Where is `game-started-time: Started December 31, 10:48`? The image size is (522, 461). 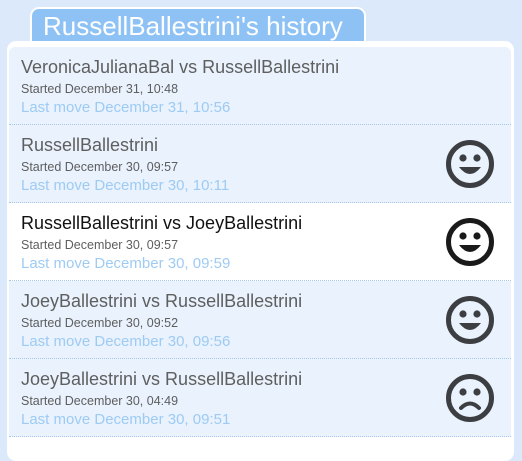
game-started-time: Started December 31, 10:48 is located at coordinates (100, 89).